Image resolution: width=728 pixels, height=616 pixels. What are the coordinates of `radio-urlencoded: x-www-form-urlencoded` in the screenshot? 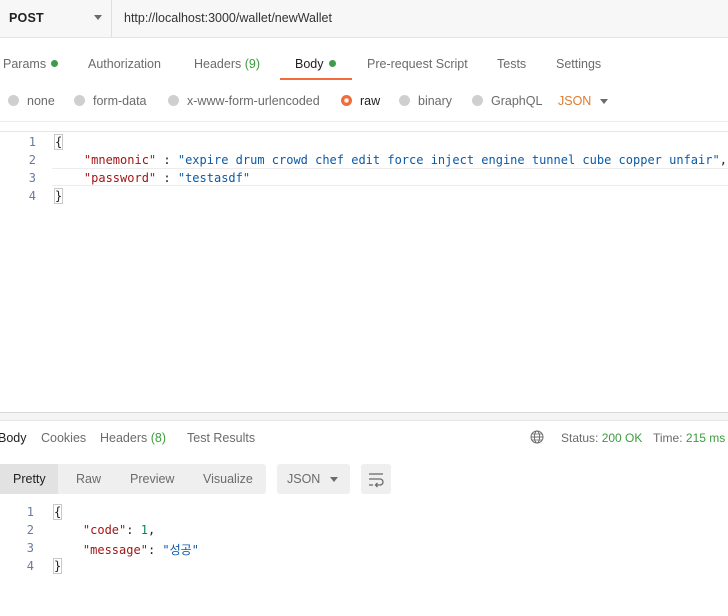 It's located at (244, 101).